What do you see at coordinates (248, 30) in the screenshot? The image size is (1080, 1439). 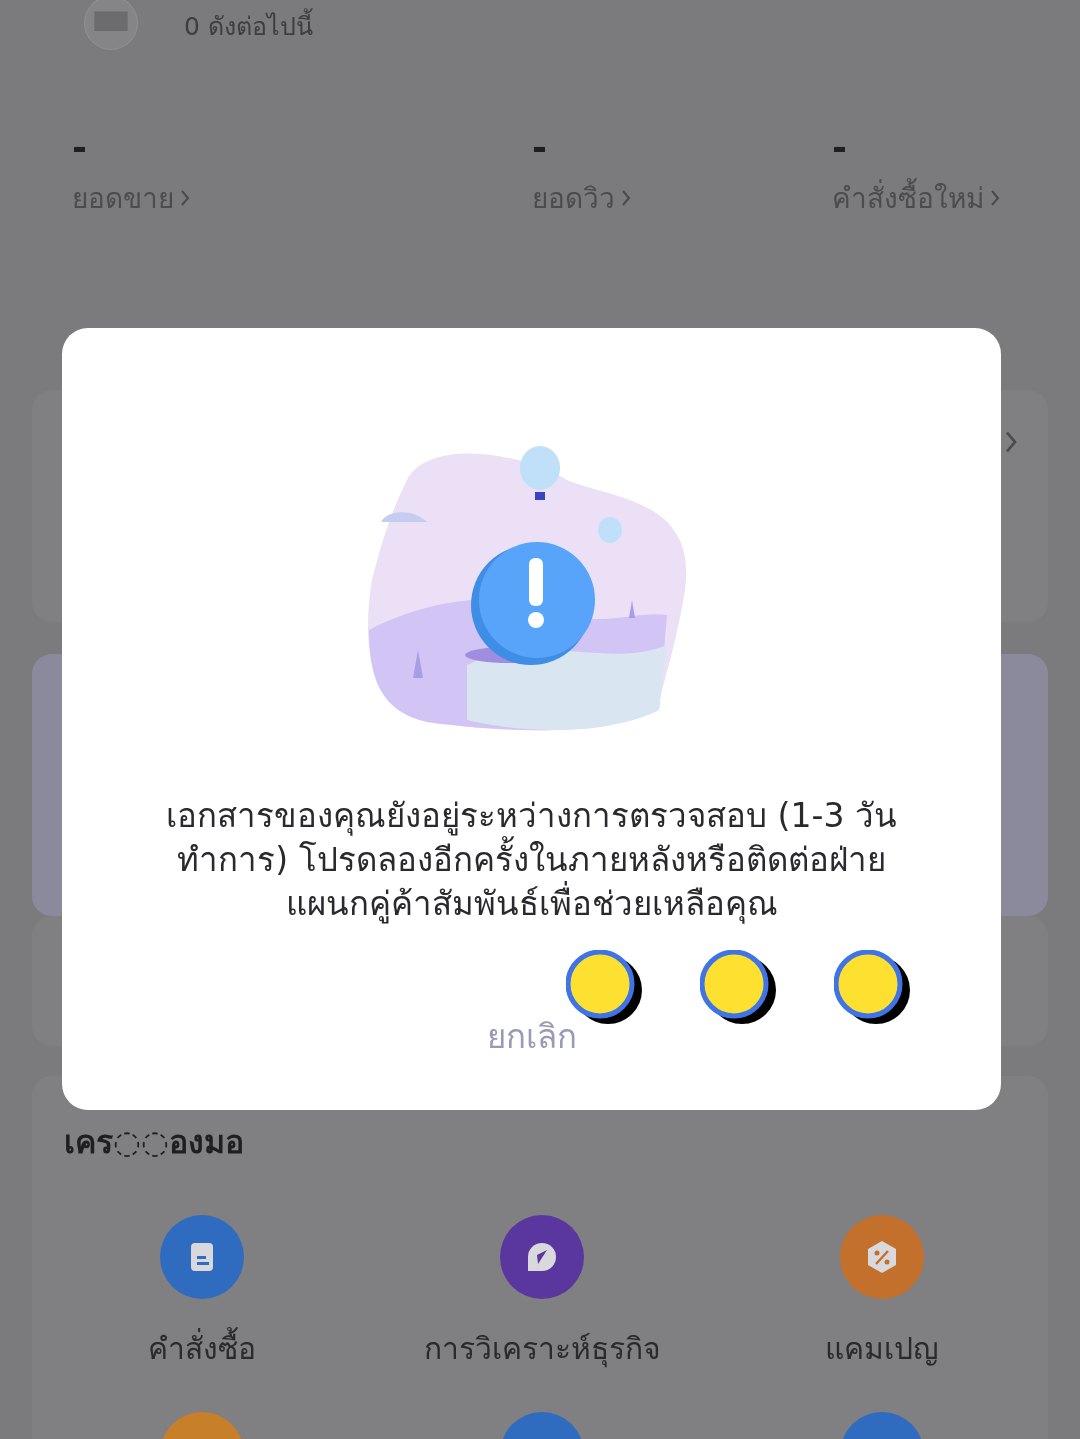 I see `shop-subtitle: 0 ดังต่อไปนี้` at bounding box center [248, 30].